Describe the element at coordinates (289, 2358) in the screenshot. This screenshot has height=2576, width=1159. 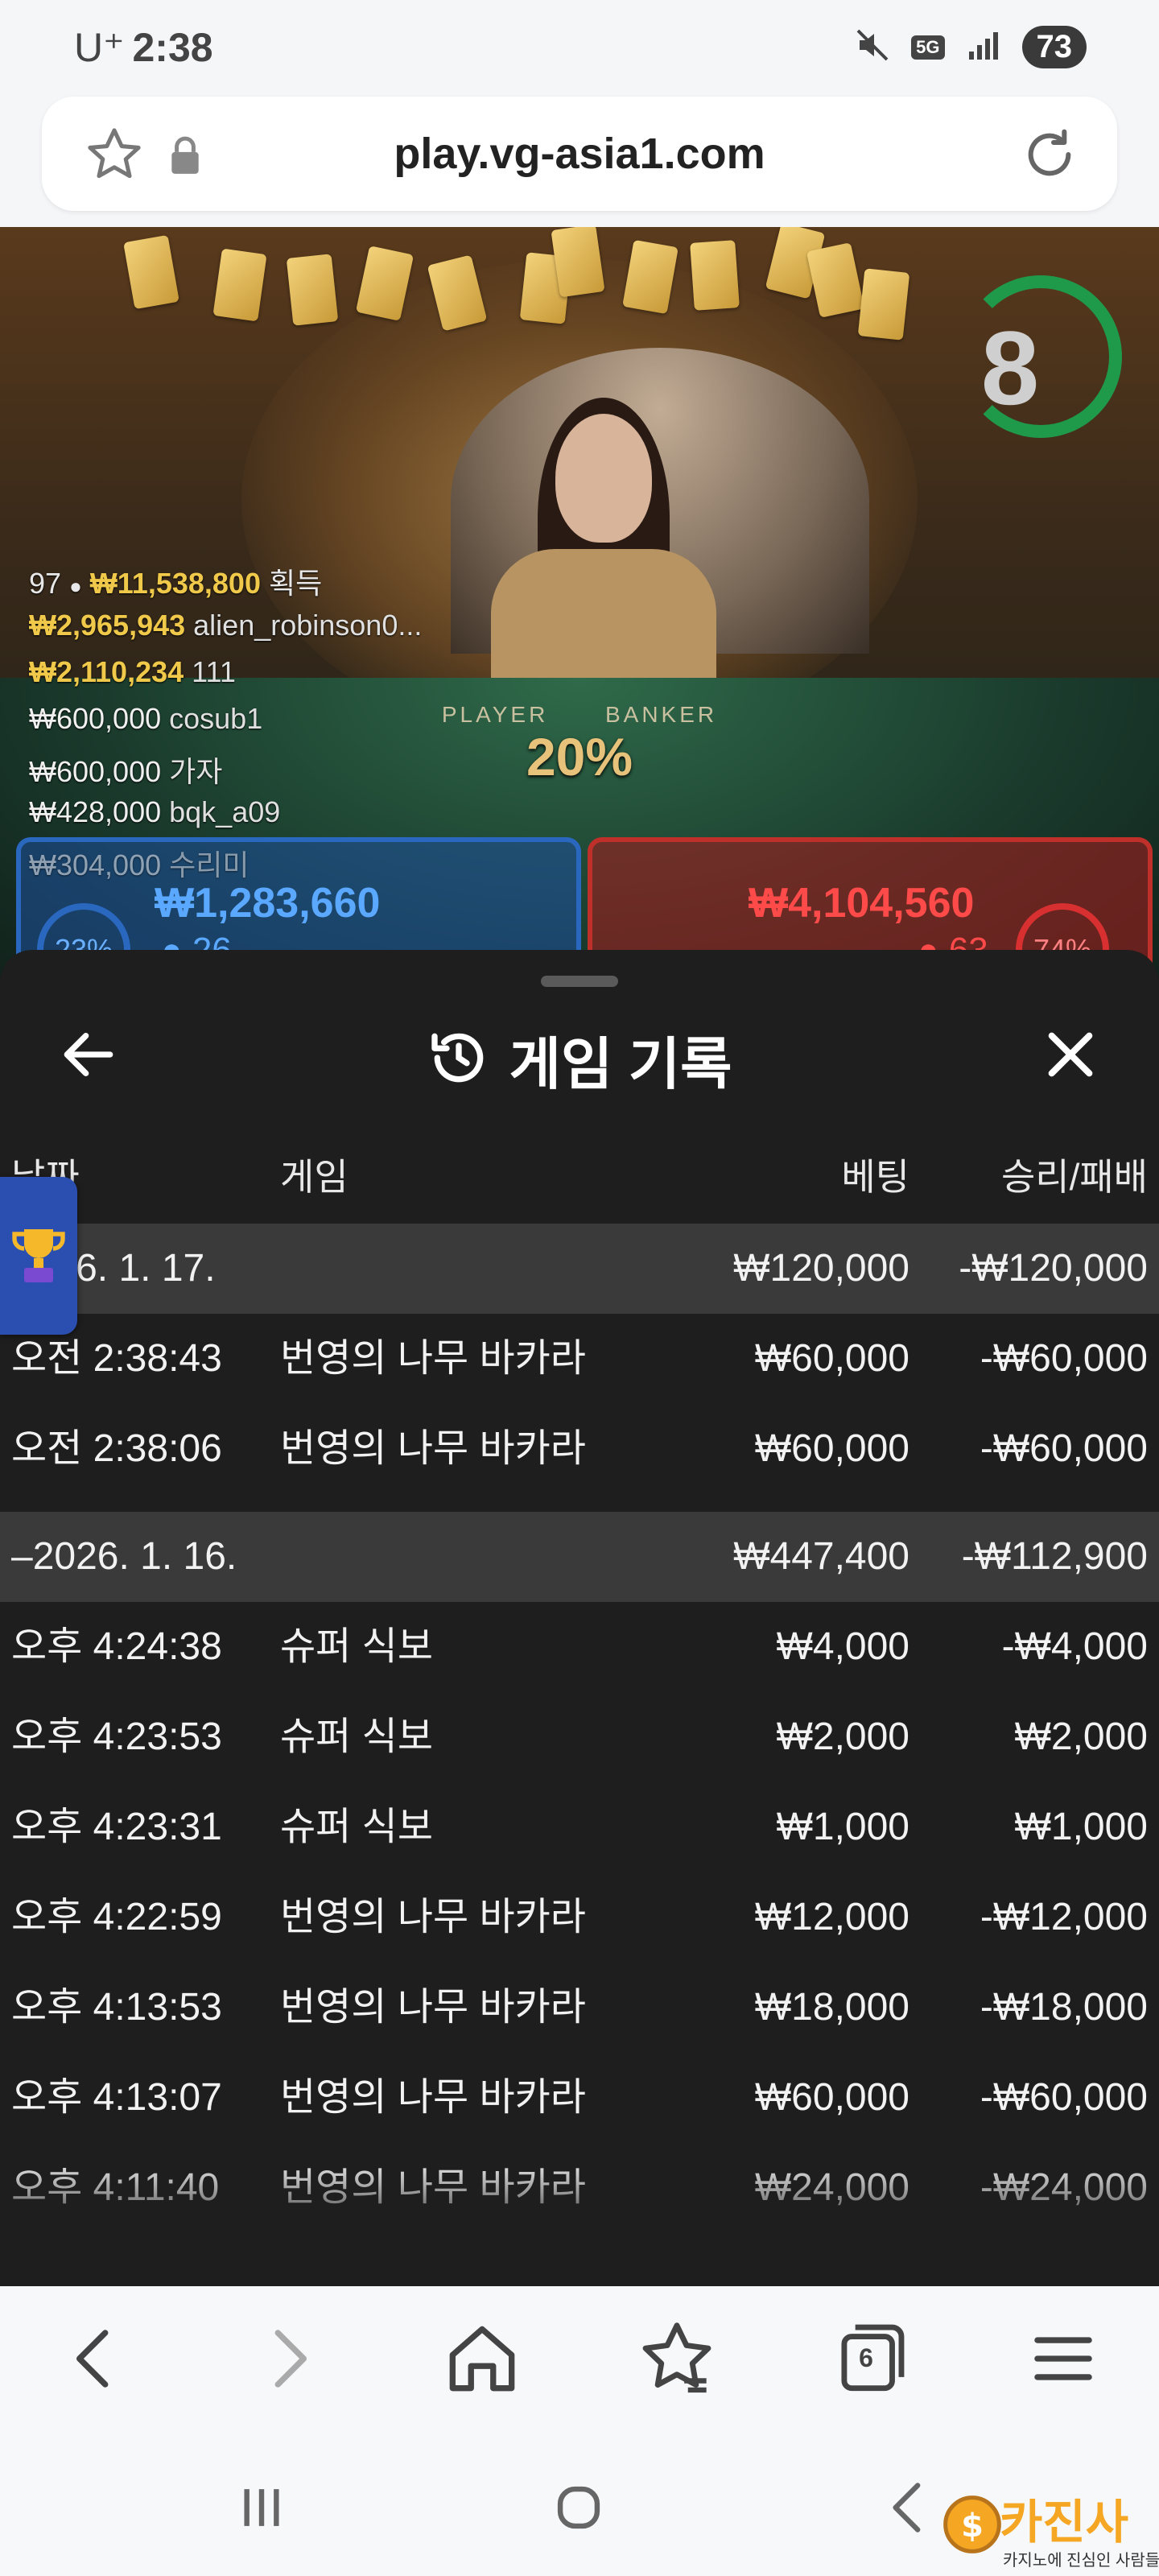
I see `forward-arrow-icon` at that location.